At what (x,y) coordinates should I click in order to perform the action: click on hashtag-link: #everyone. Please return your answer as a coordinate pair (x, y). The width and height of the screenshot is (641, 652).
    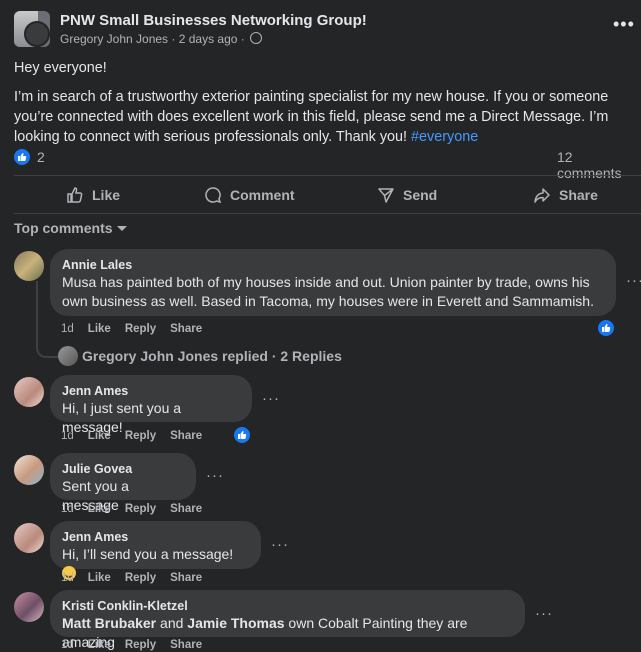
    Looking at the image, I should click on (444, 137).